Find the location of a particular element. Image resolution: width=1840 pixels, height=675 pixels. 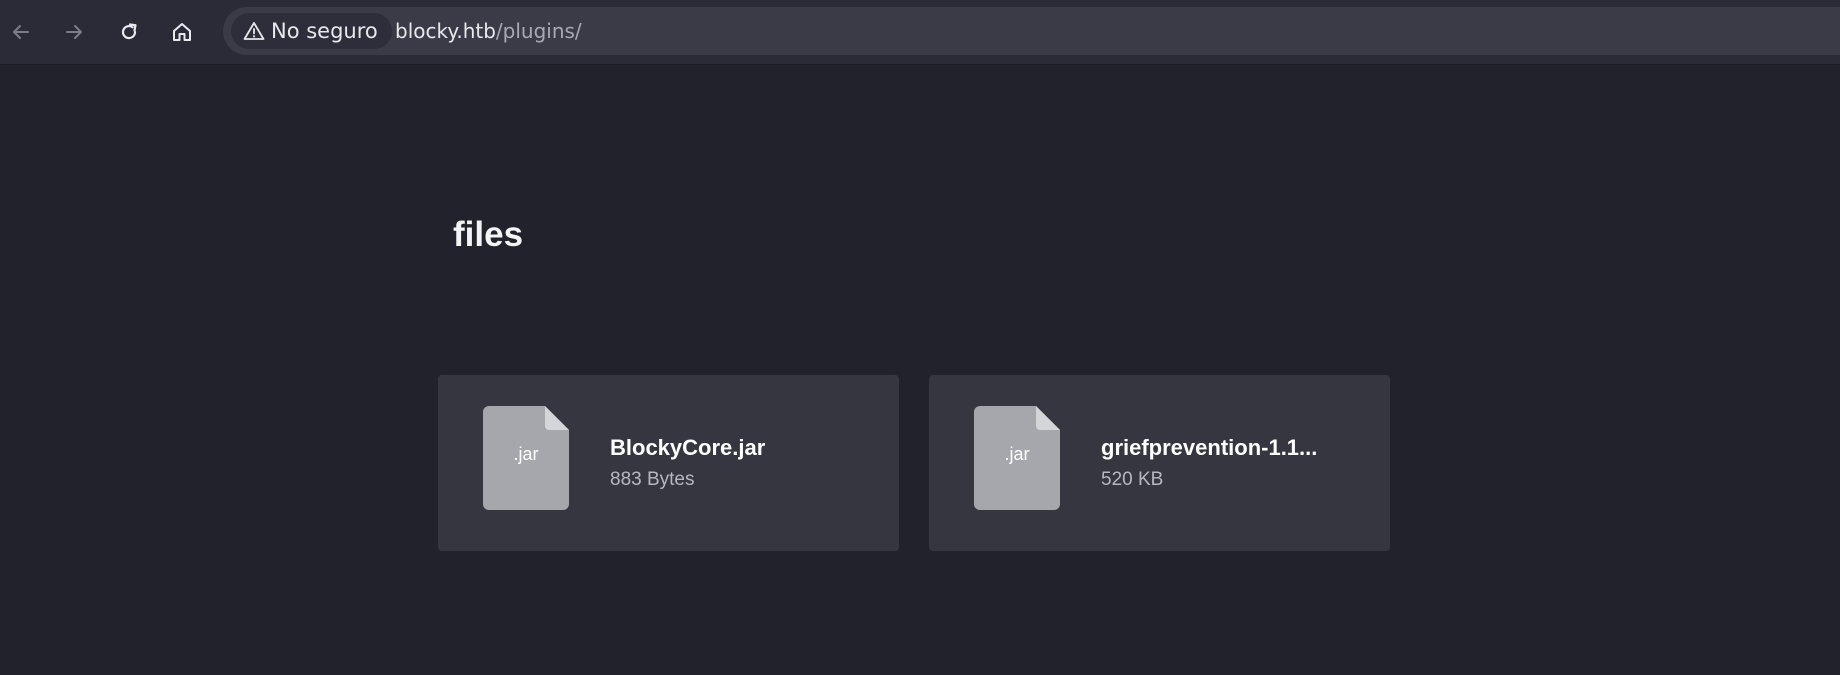

browser-toolbar: No seguro blocky.htb/plugins/ is located at coordinates (920, 32).